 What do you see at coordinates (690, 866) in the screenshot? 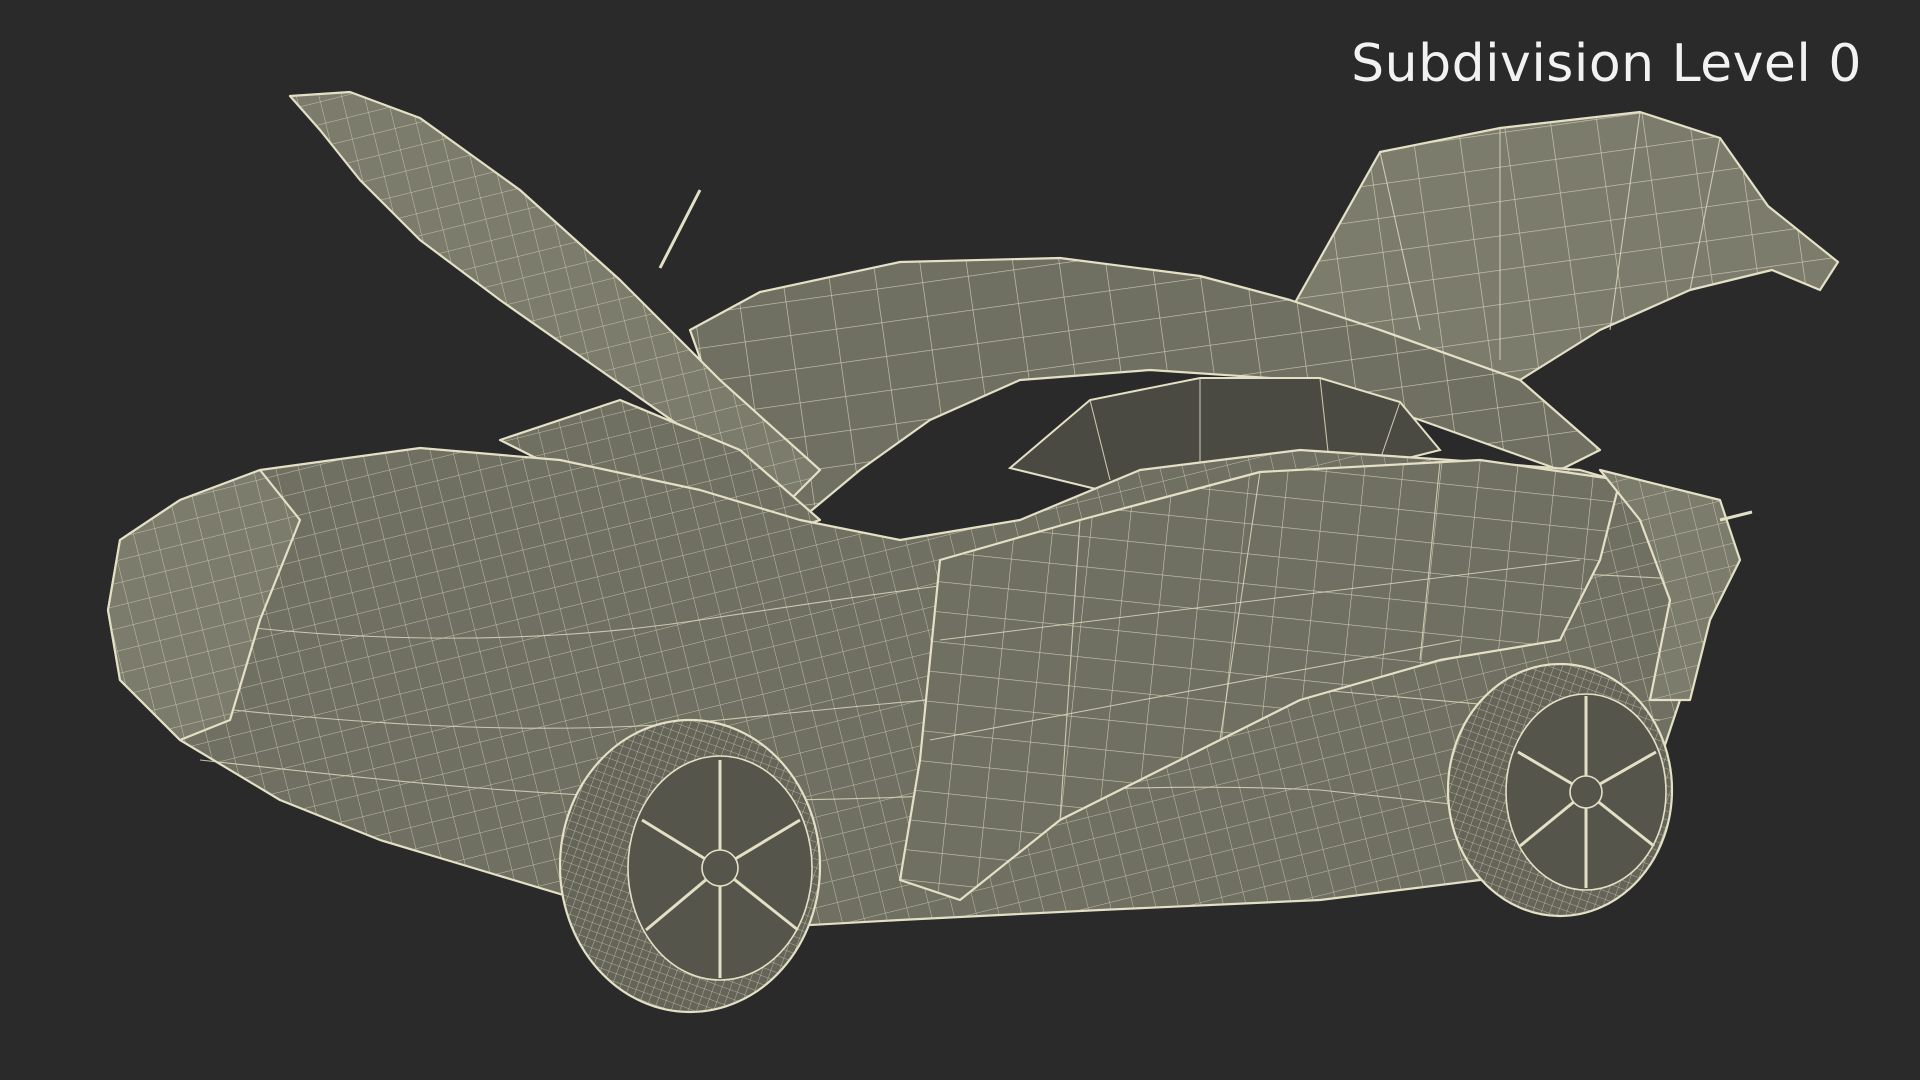
I see `front-wheel` at bounding box center [690, 866].